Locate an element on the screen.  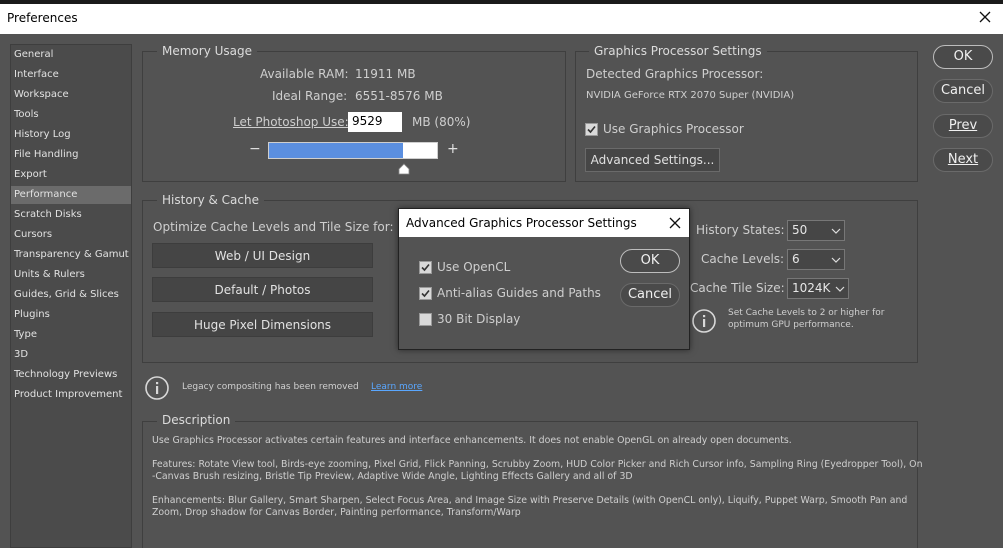
sidebar-item-export: Export is located at coordinates (71, 175).